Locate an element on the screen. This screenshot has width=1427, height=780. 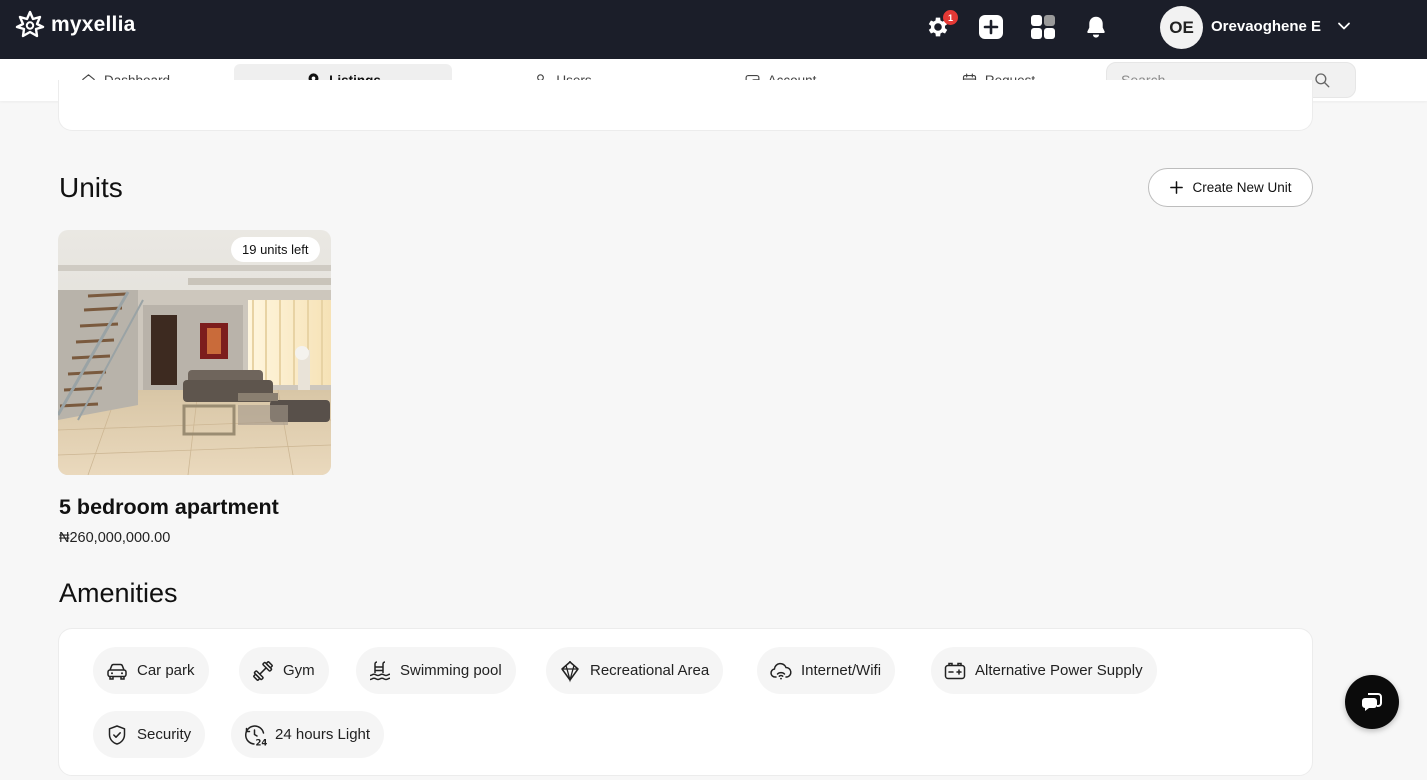
svg-text: 24 is located at coordinates (262, 742).